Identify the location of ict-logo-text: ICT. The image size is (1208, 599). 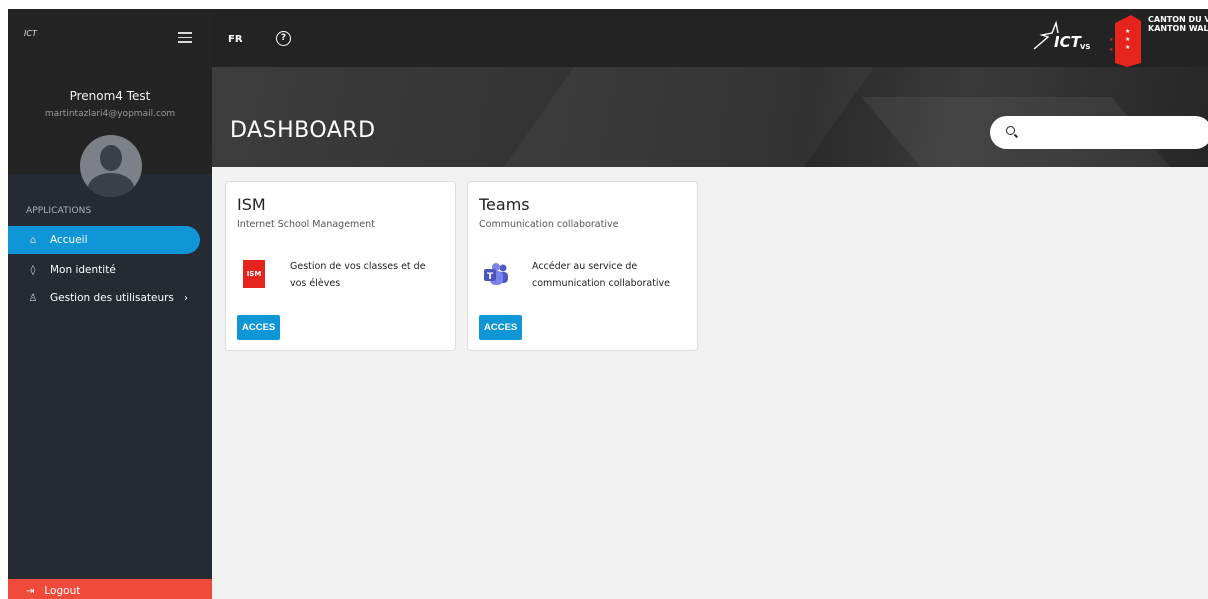
(1068, 42).